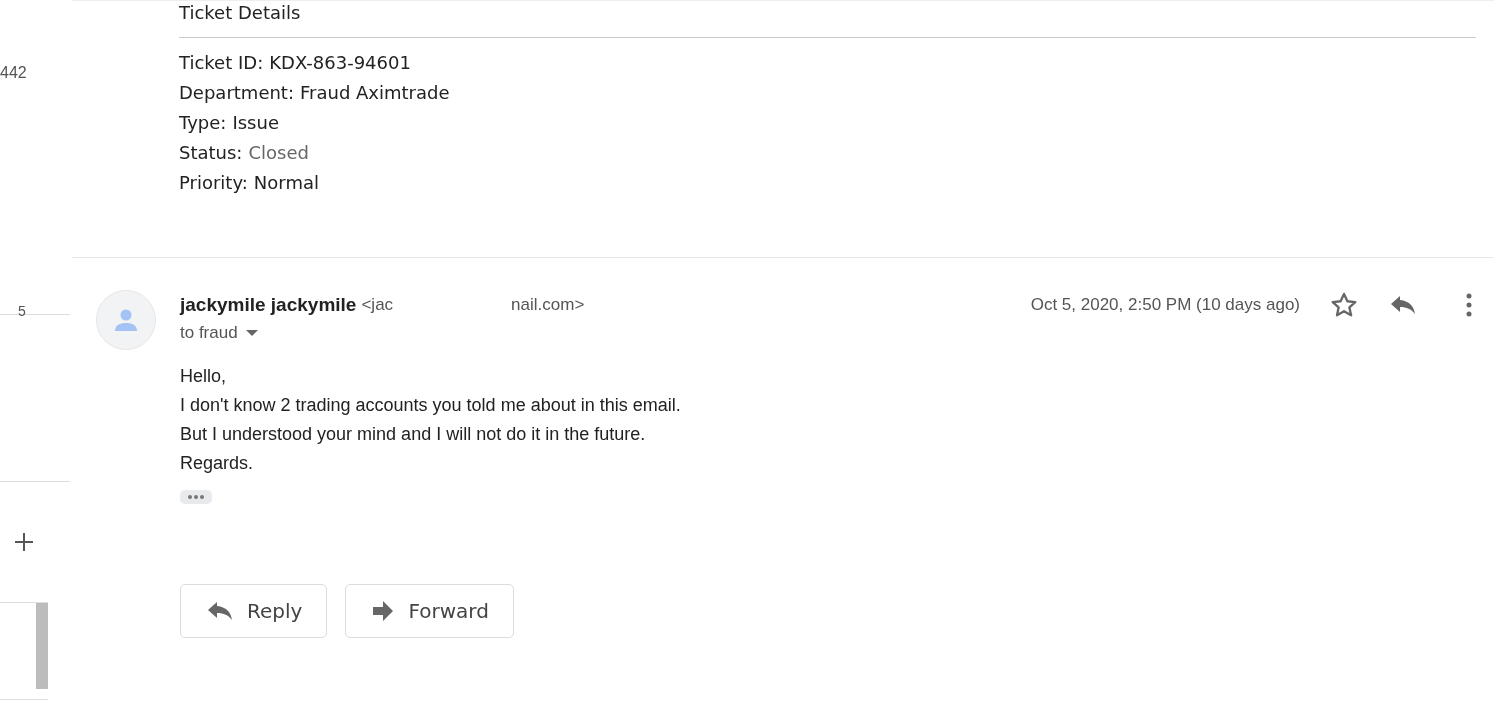 Image resolution: width=1494 pixels, height=712 pixels. I want to click on field-value: Issue, so click(255, 123).